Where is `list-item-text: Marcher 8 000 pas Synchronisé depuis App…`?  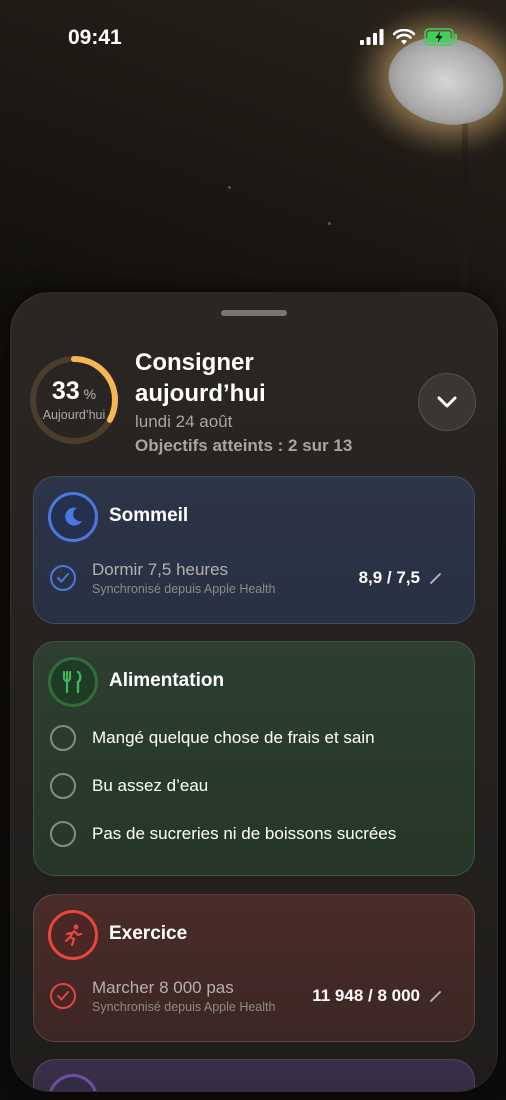 list-item-text: Marcher 8 000 pas Synchronisé depuis App… is located at coordinates (183, 996).